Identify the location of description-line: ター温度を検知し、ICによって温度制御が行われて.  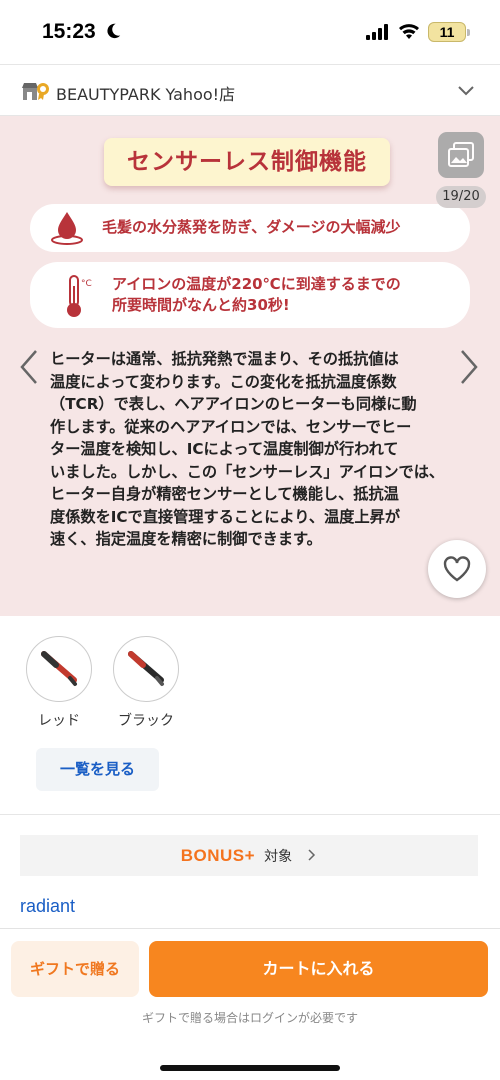
(224, 449).